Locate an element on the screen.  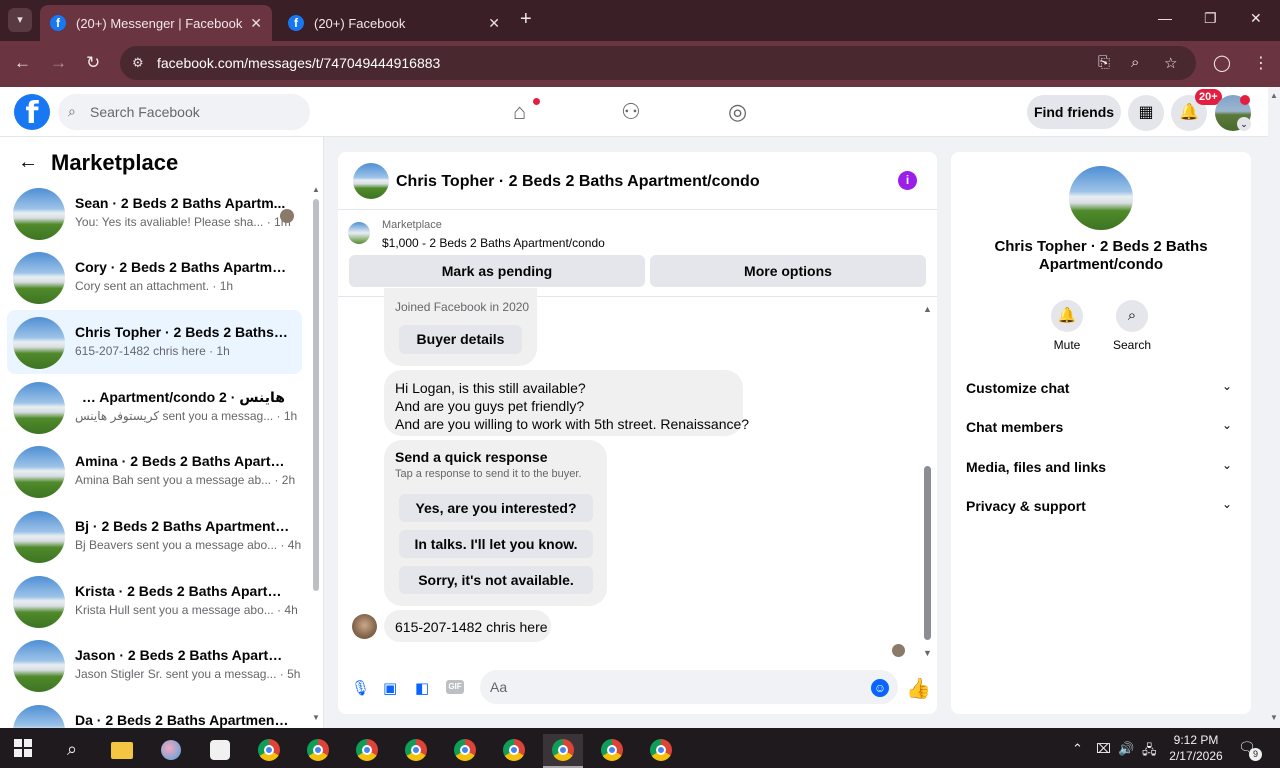
chrome-profile-icon-active is located at coordinates (563, 751).